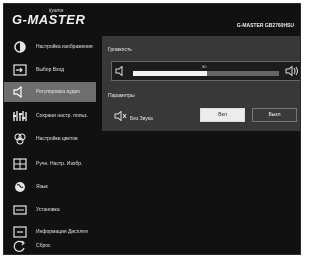 The width and height of the screenshot is (320, 258). Describe the element at coordinates (57, 139) in the screenshot. I see `sidebar-item-label: Настройки цветов` at that location.